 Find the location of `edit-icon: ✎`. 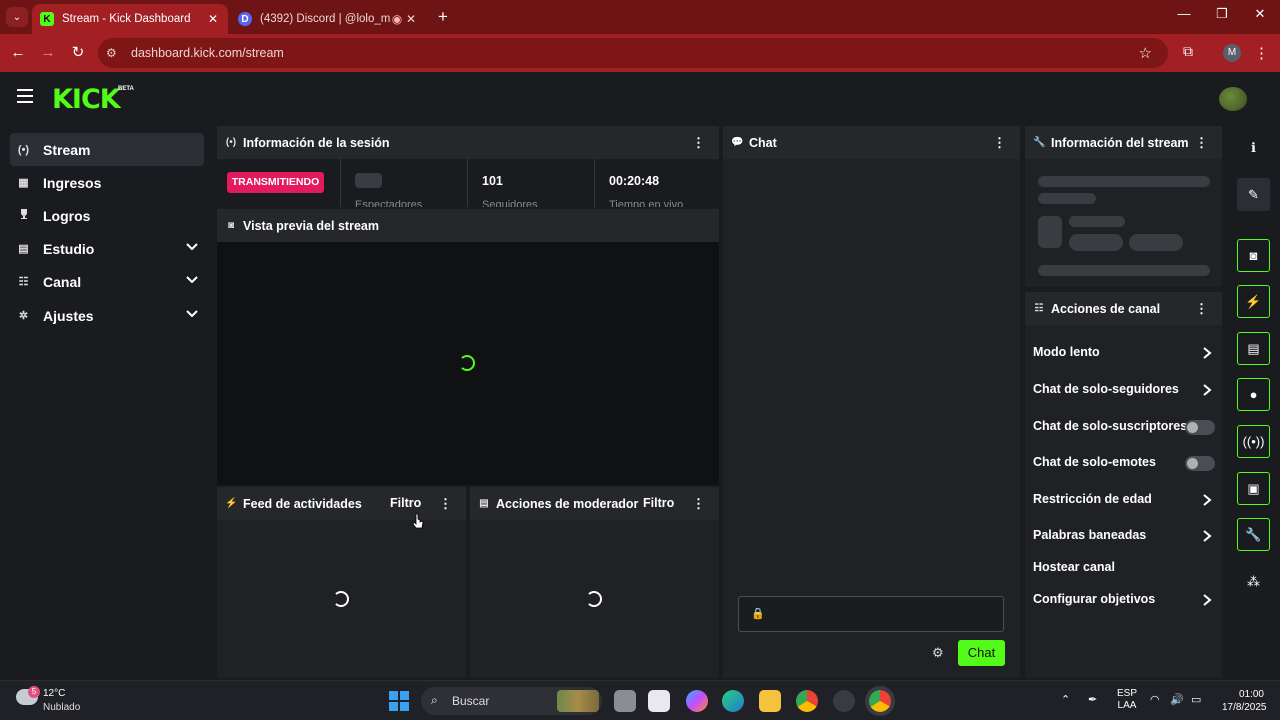

edit-icon: ✎ is located at coordinates (1253, 194).